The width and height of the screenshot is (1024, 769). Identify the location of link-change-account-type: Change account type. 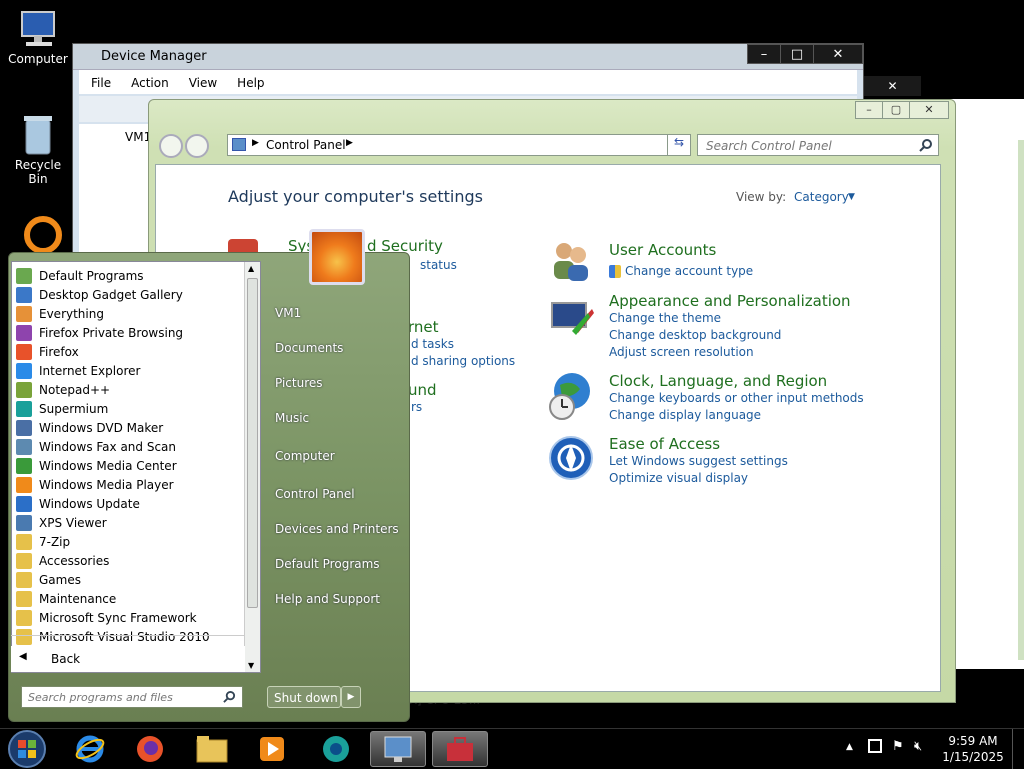
(689, 271).